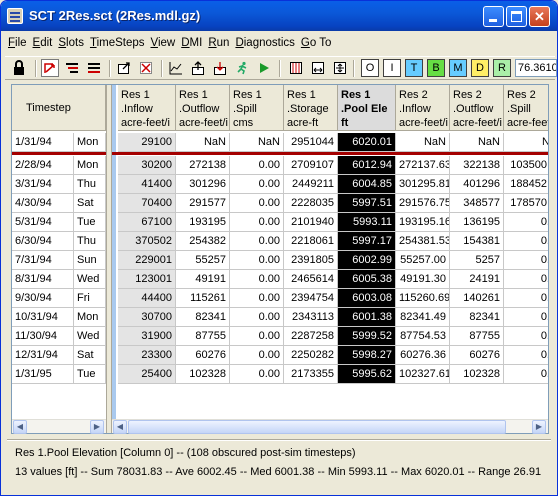 The height and width of the screenshot is (496, 558). Describe the element at coordinates (120, 427) in the screenshot. I see `scroll-left-icon: ◀` at that location.